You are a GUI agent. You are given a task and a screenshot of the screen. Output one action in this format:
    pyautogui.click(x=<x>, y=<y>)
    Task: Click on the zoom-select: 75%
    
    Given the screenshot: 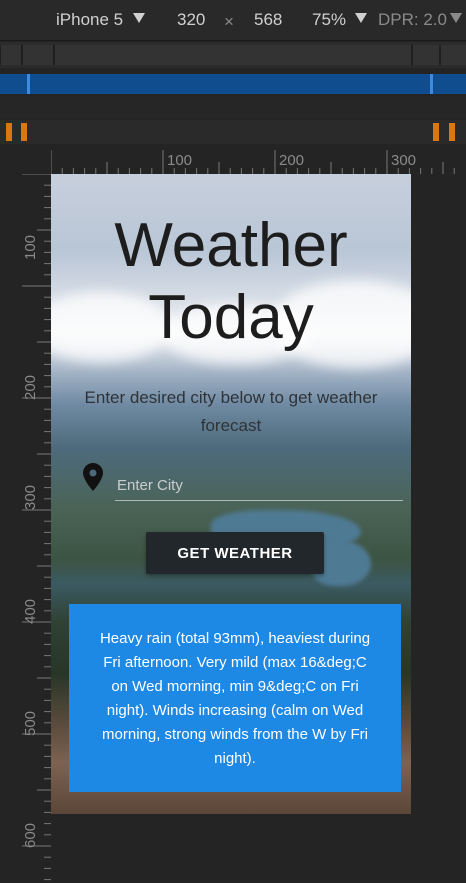 What is the action you would take?
    pyautogui.click(x=329, y=20)
    